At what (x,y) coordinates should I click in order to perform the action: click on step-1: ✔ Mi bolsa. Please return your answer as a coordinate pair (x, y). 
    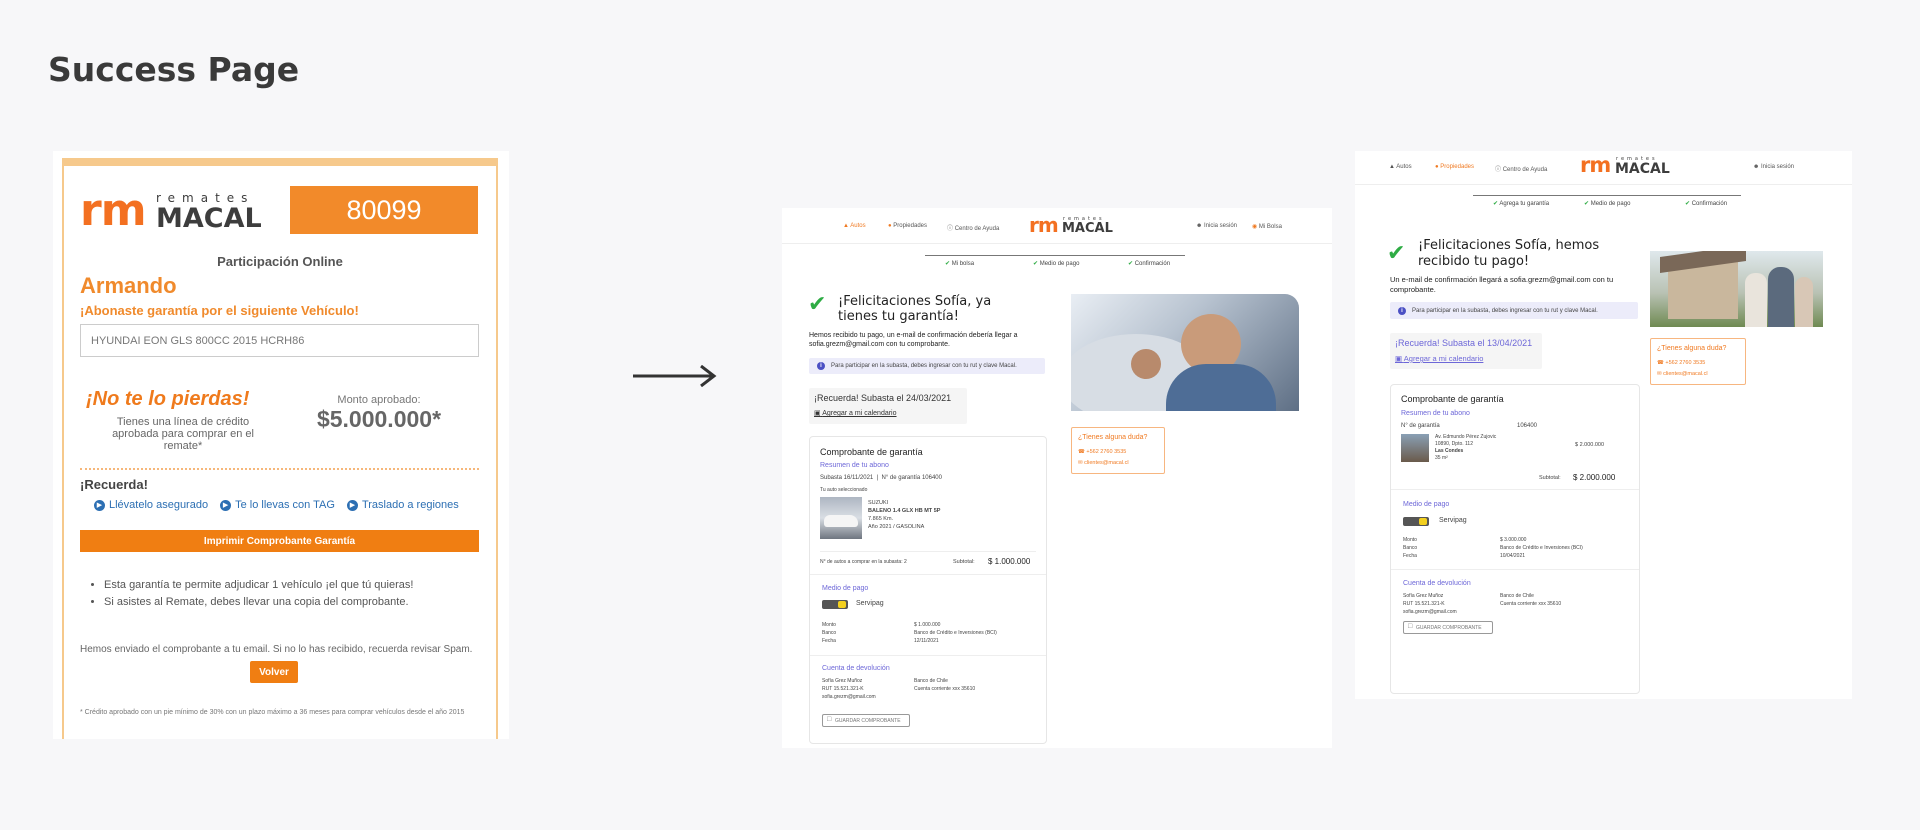
    Looking at the image, I should click on (959, 263).